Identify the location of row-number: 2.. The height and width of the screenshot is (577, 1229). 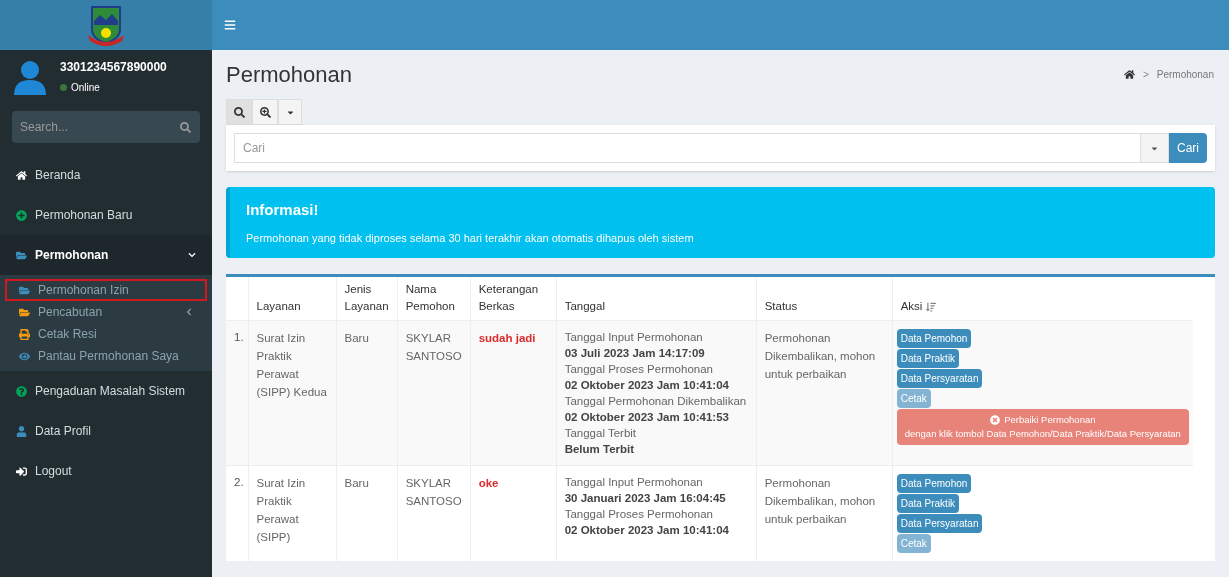
(237, 513).